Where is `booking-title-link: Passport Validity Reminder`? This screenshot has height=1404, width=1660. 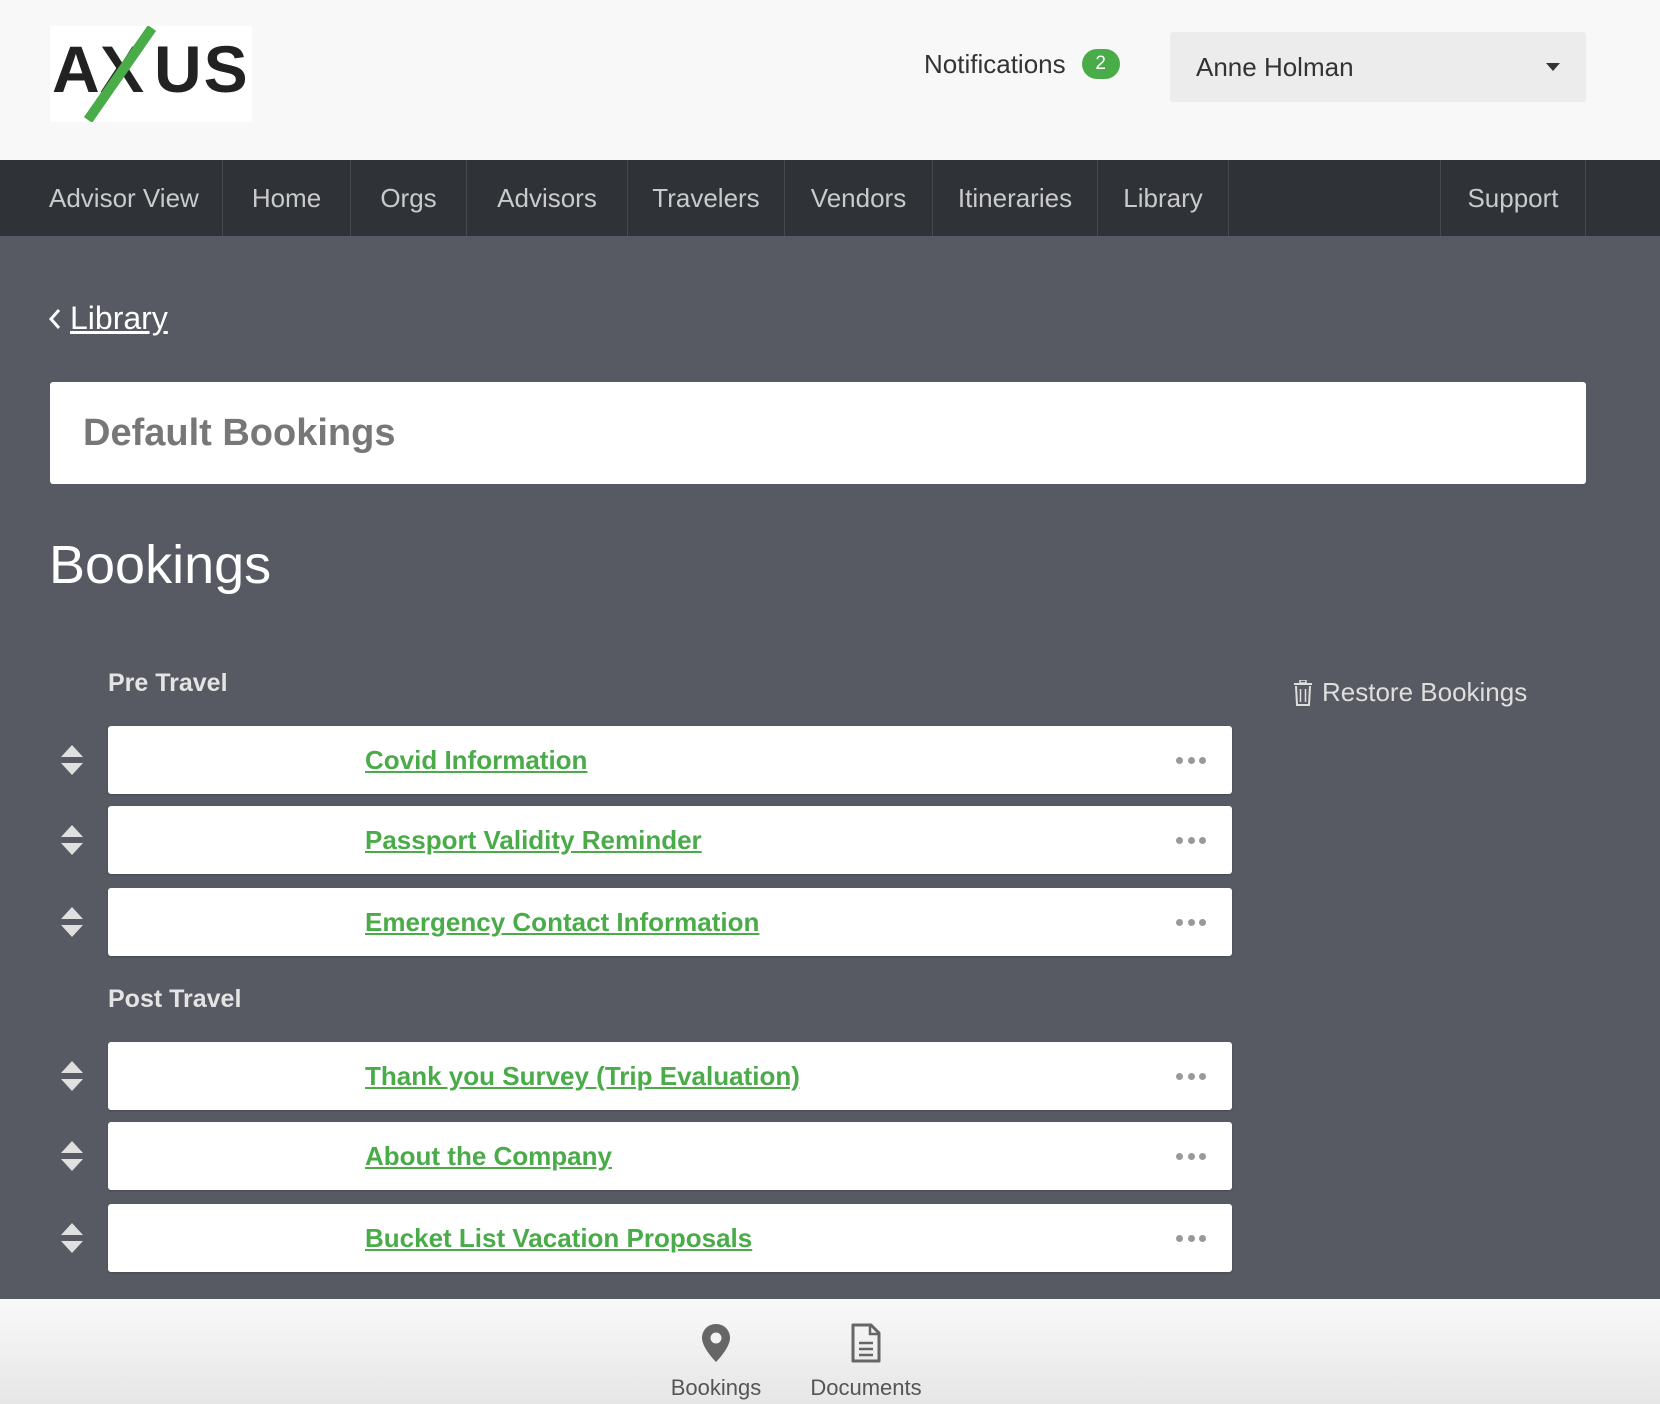
booking-title-link: Passport Validity Reminder is located at coordinates (533, 840).